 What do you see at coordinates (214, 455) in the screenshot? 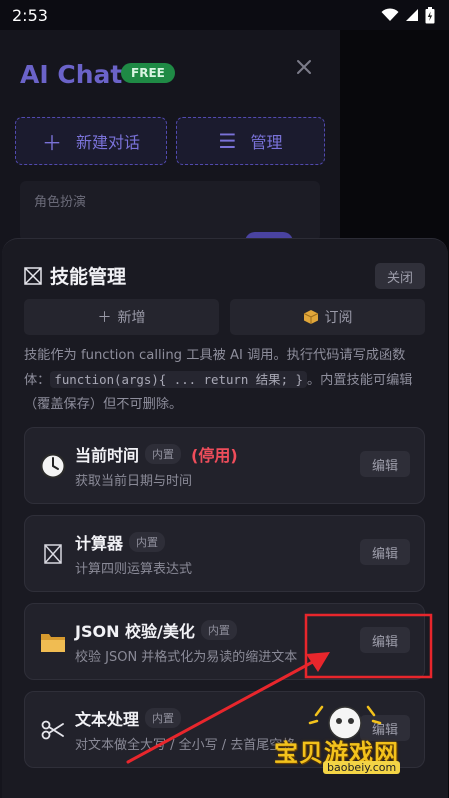
I see `disabled-status: (停用)` at bounding box center [214, 455].